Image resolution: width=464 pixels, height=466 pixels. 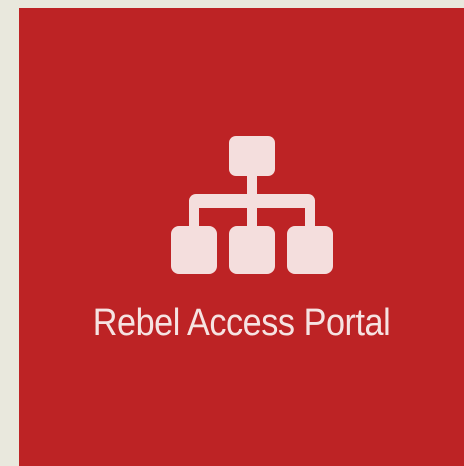 What do you see at coordinates (241, 323) in the screenshot?
I see `tile-label: Rebel Access Portal` at bounding box center [241, 323].